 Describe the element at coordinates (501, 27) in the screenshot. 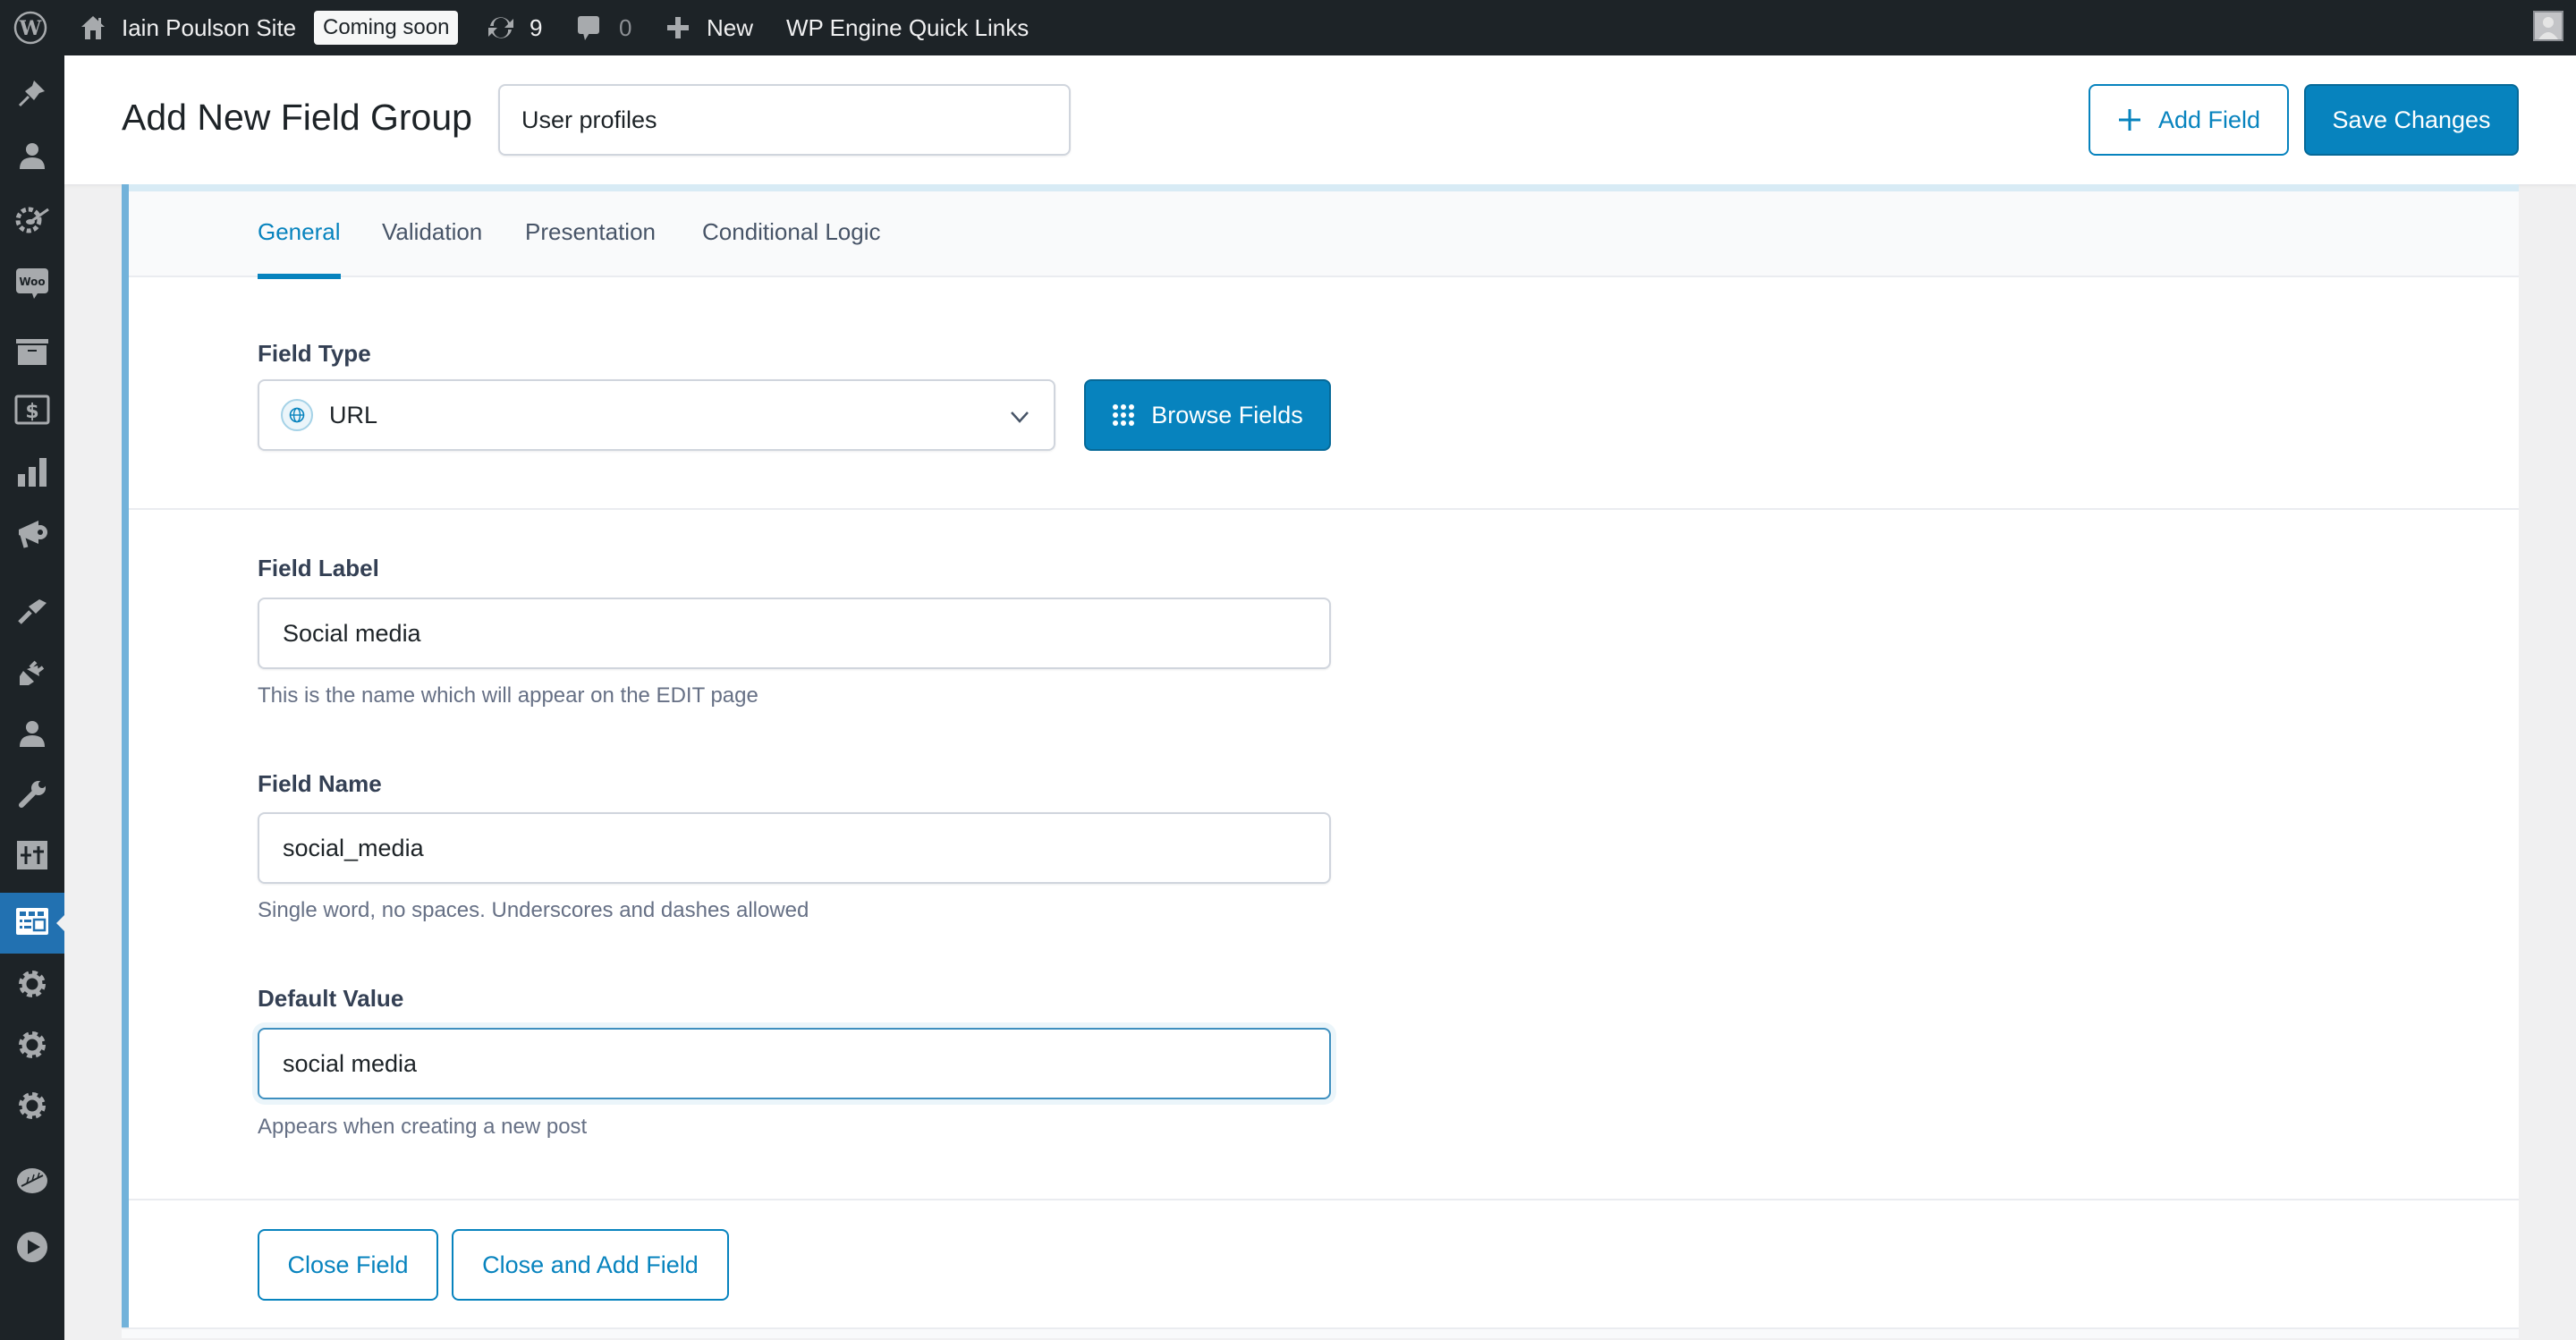

I see `refresh-icon` at that location.